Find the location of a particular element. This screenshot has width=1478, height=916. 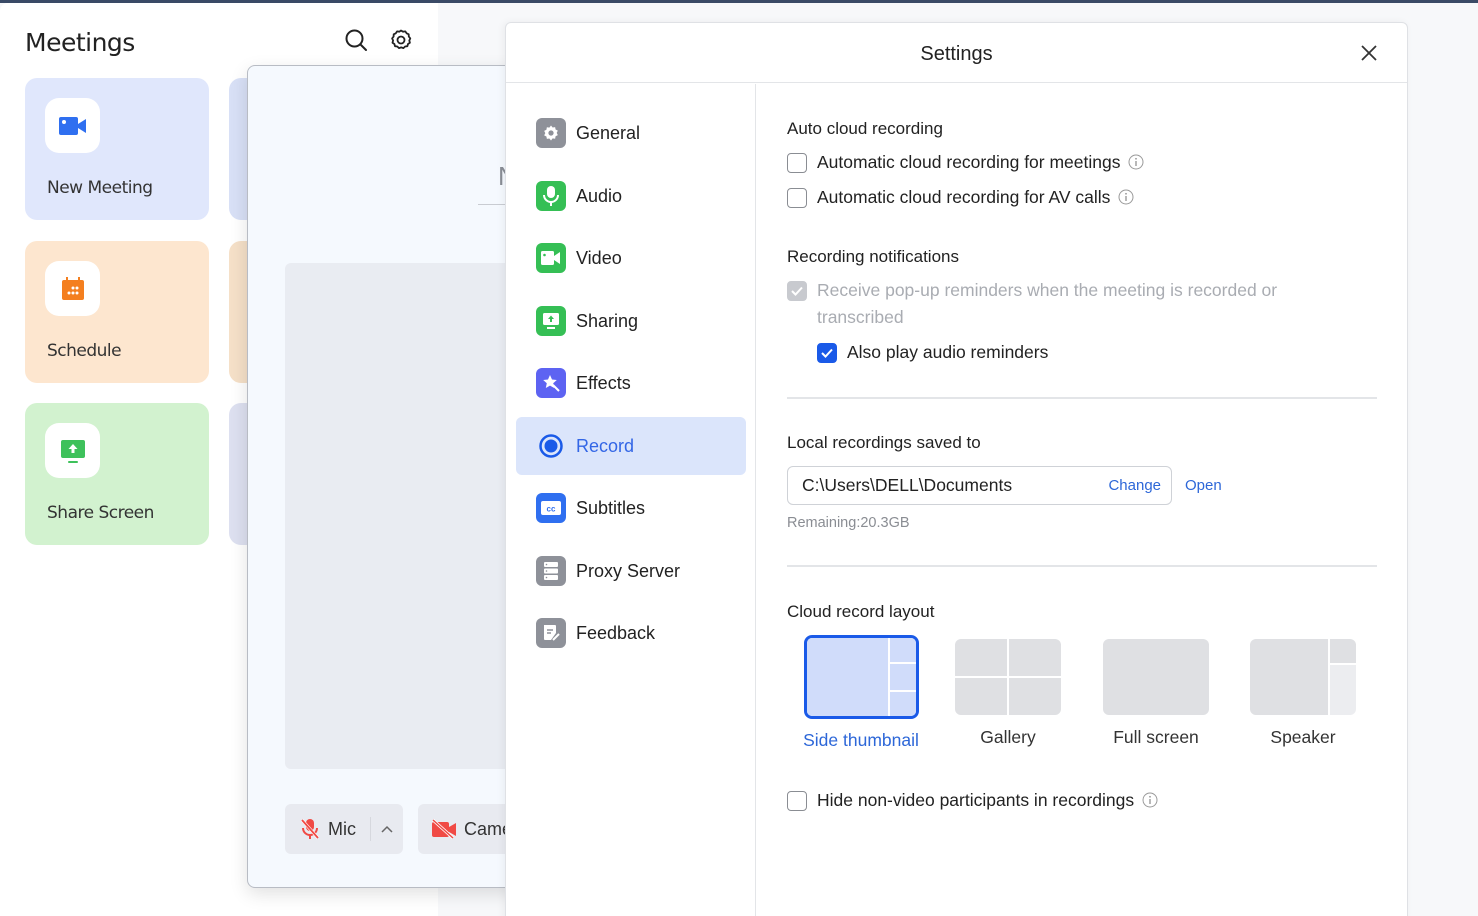

sidebar-item-record: Record is located at coordinates (631, 446).